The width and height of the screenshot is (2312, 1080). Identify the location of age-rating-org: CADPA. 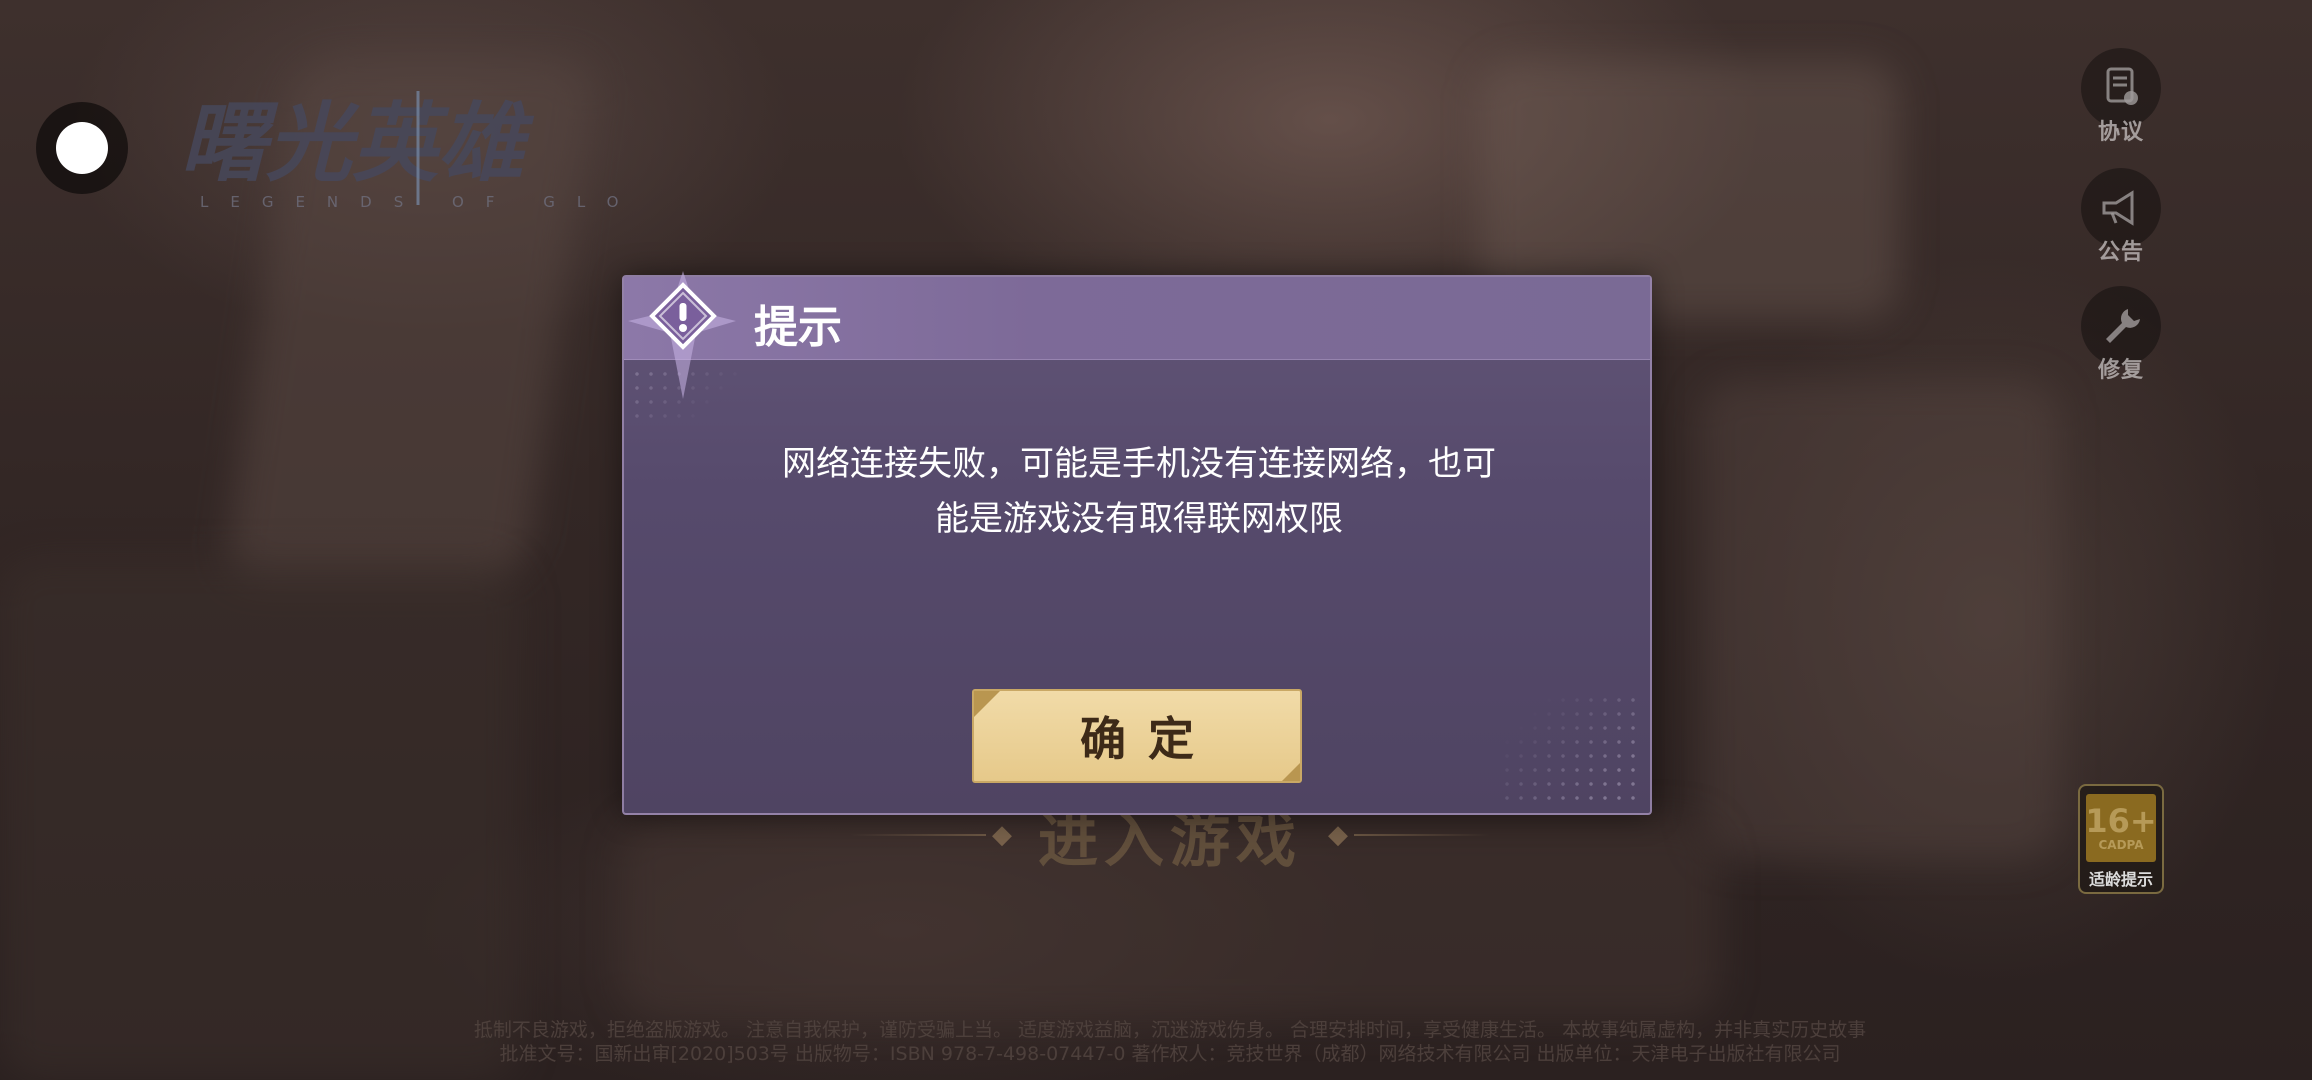
(2121, 845).